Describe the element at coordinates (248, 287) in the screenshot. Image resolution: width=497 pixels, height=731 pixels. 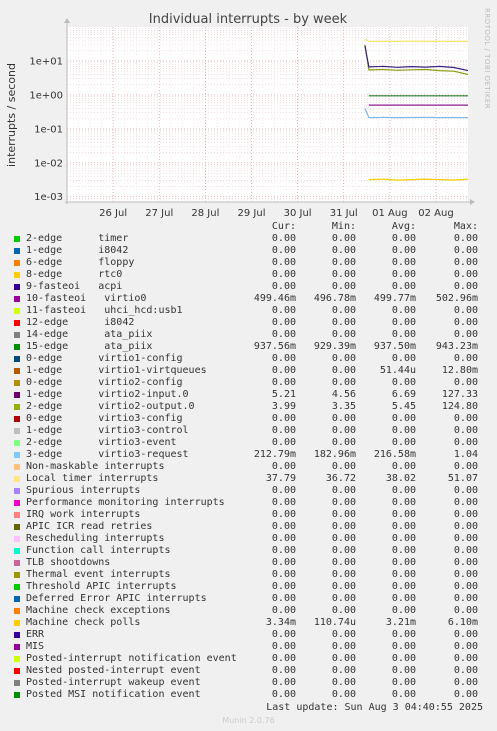
I see `legend-row: 9-fasteoi acpi 0.00 0.00 0.00 0.00` at that location.